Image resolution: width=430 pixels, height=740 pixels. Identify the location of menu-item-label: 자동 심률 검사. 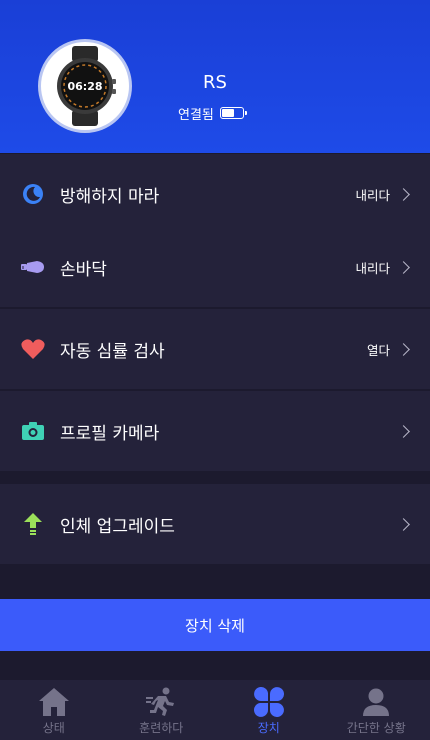
(112, 351).